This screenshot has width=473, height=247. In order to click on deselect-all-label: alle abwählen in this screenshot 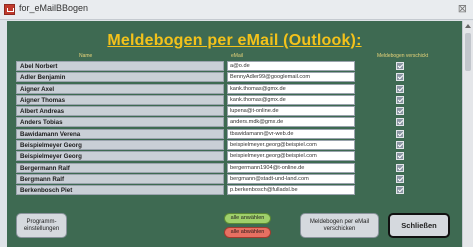, I will do `click(247, 232)`.